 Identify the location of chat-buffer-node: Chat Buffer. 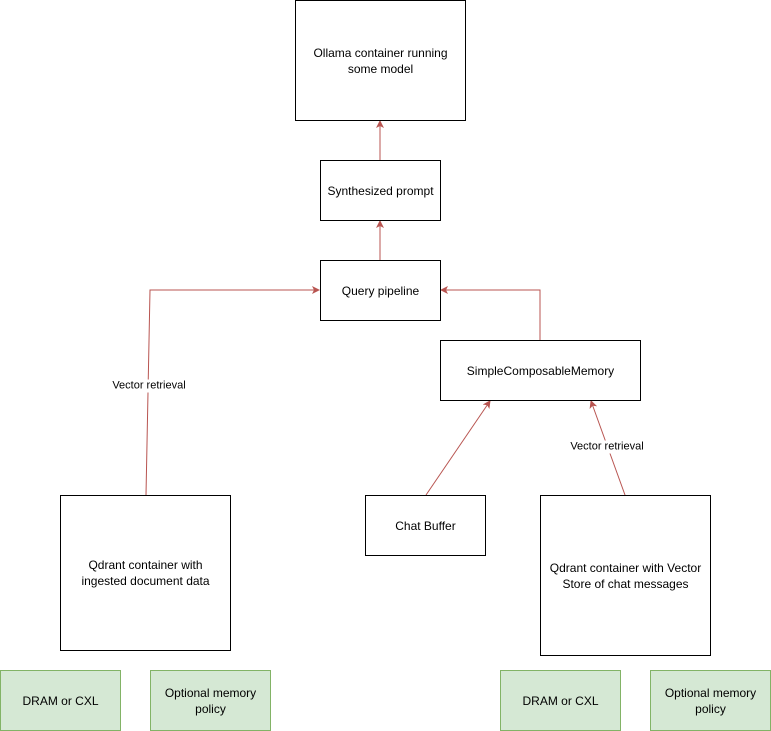
(425, 525).